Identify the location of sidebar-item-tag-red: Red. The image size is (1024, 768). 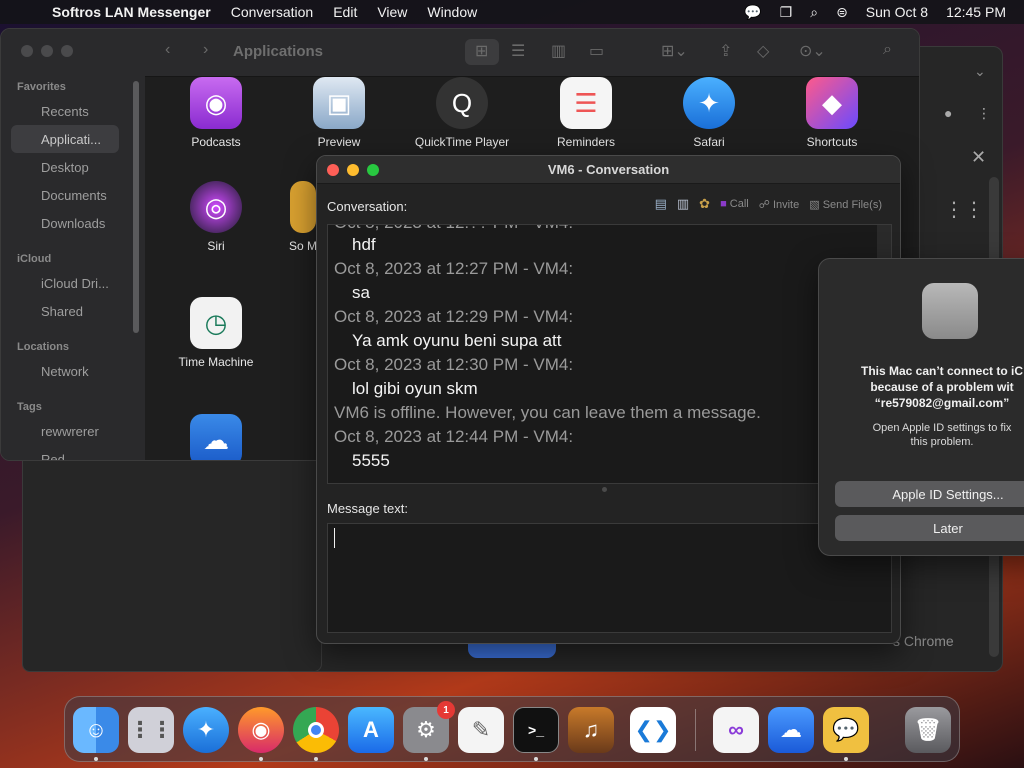
(53, 456).